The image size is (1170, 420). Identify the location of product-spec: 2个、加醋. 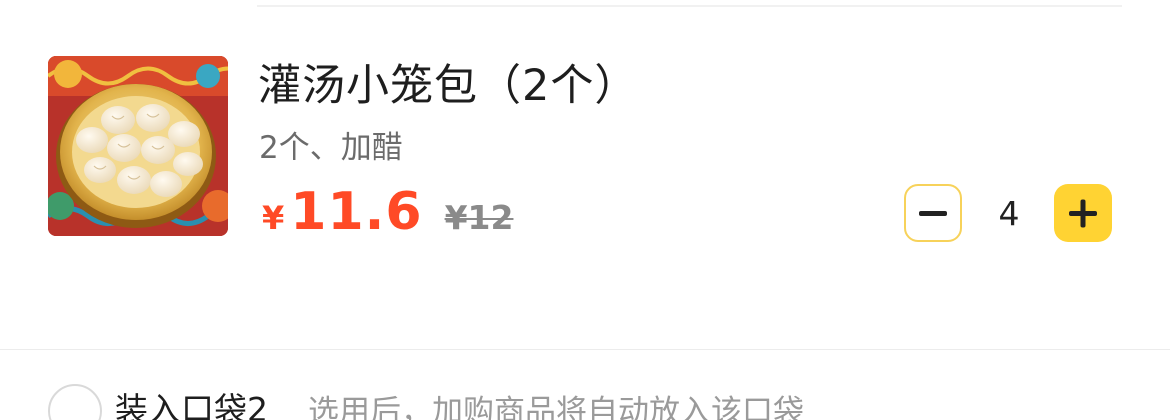
(331, 148).